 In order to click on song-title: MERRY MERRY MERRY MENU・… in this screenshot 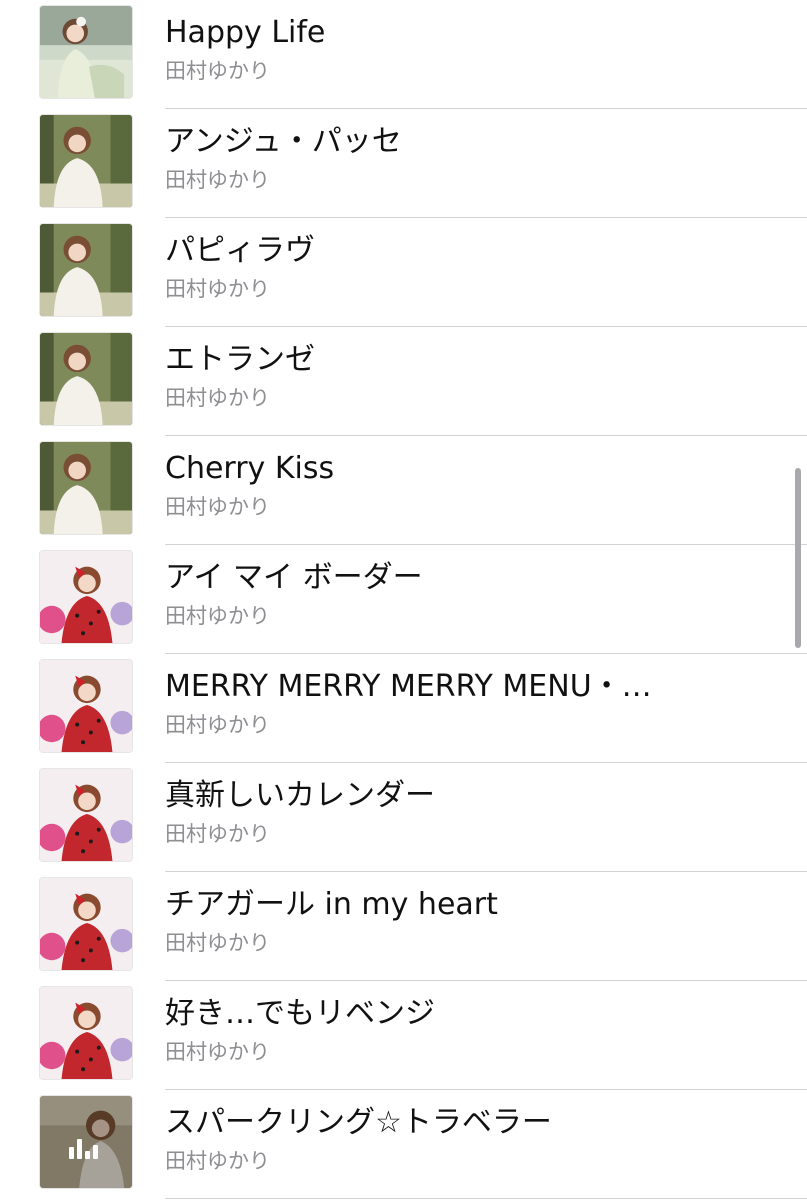, I will do `click(408, 686)`.